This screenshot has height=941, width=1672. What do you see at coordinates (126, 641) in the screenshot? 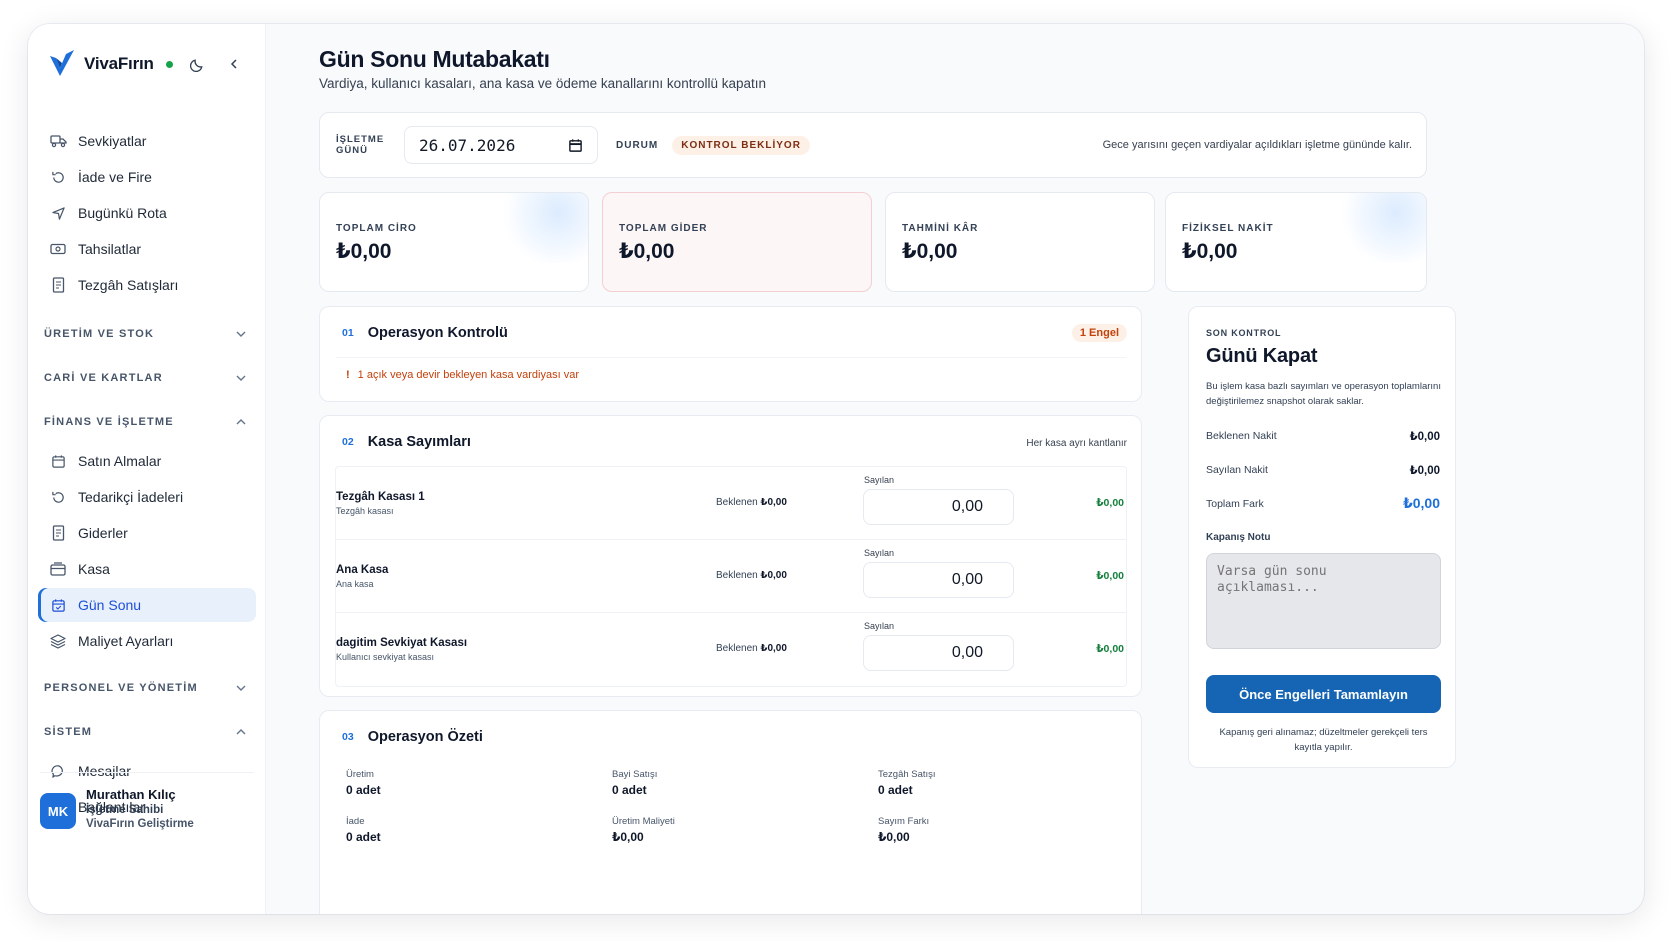
I see `sidebar-item-label: Maliyet Ayarları` at bounding box center [126, 641].